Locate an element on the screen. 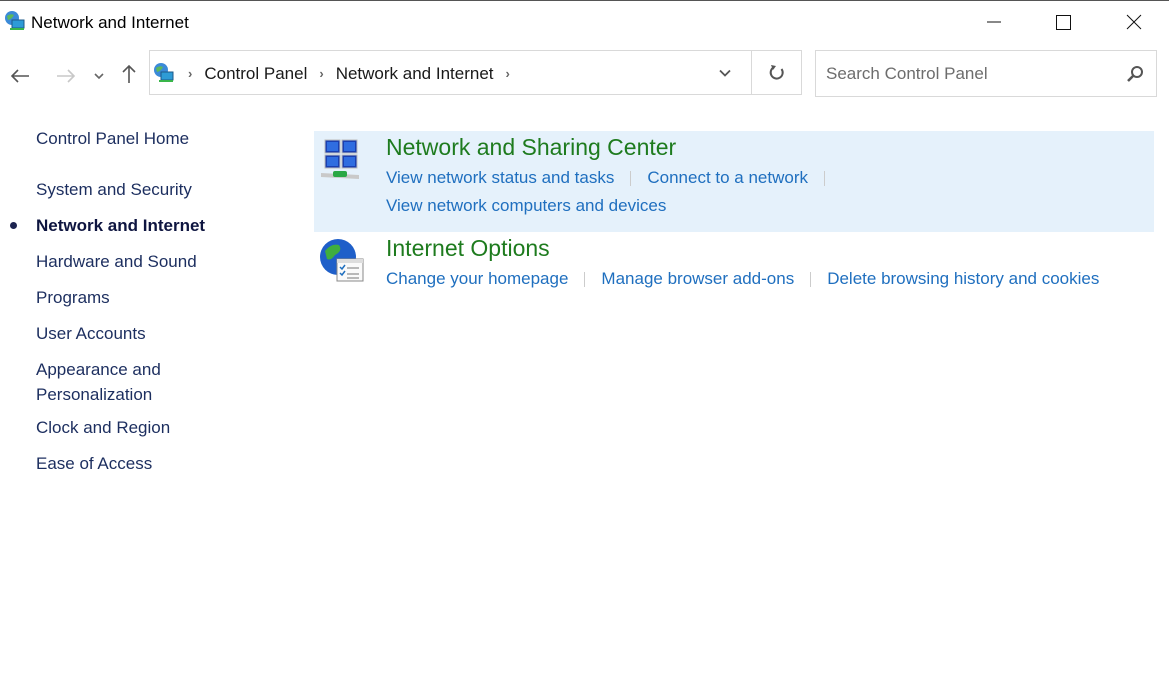 Image resolution: width=1169 pixels, height=682 pixels. breadcrumb-network-internet: Network and Internet is located at coordinates (415, 74).